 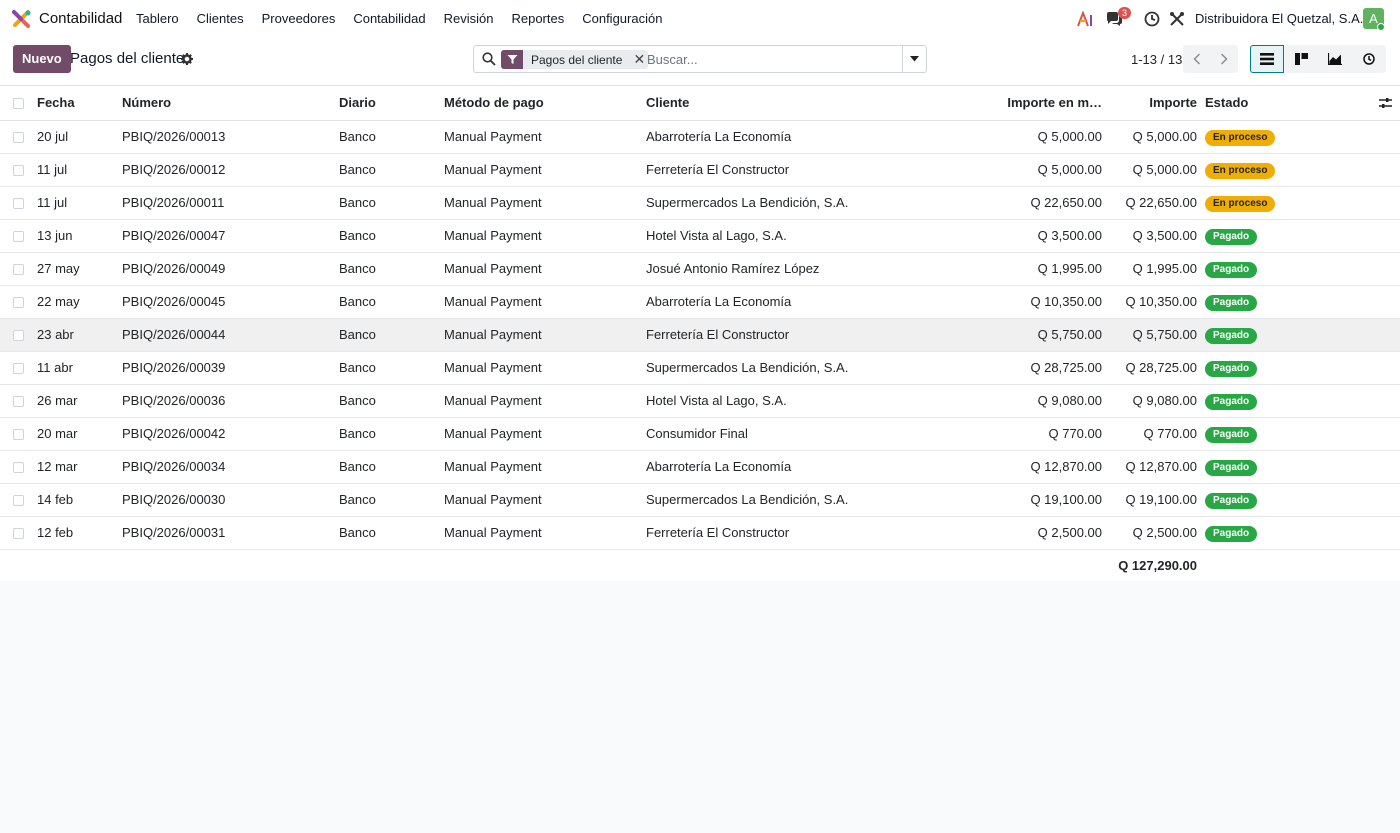 What do you see at coordinates (227, 302) in the screenshot?
I see `cell-numero: PBIQ/2026/00045` at bounding box center [227, 302].